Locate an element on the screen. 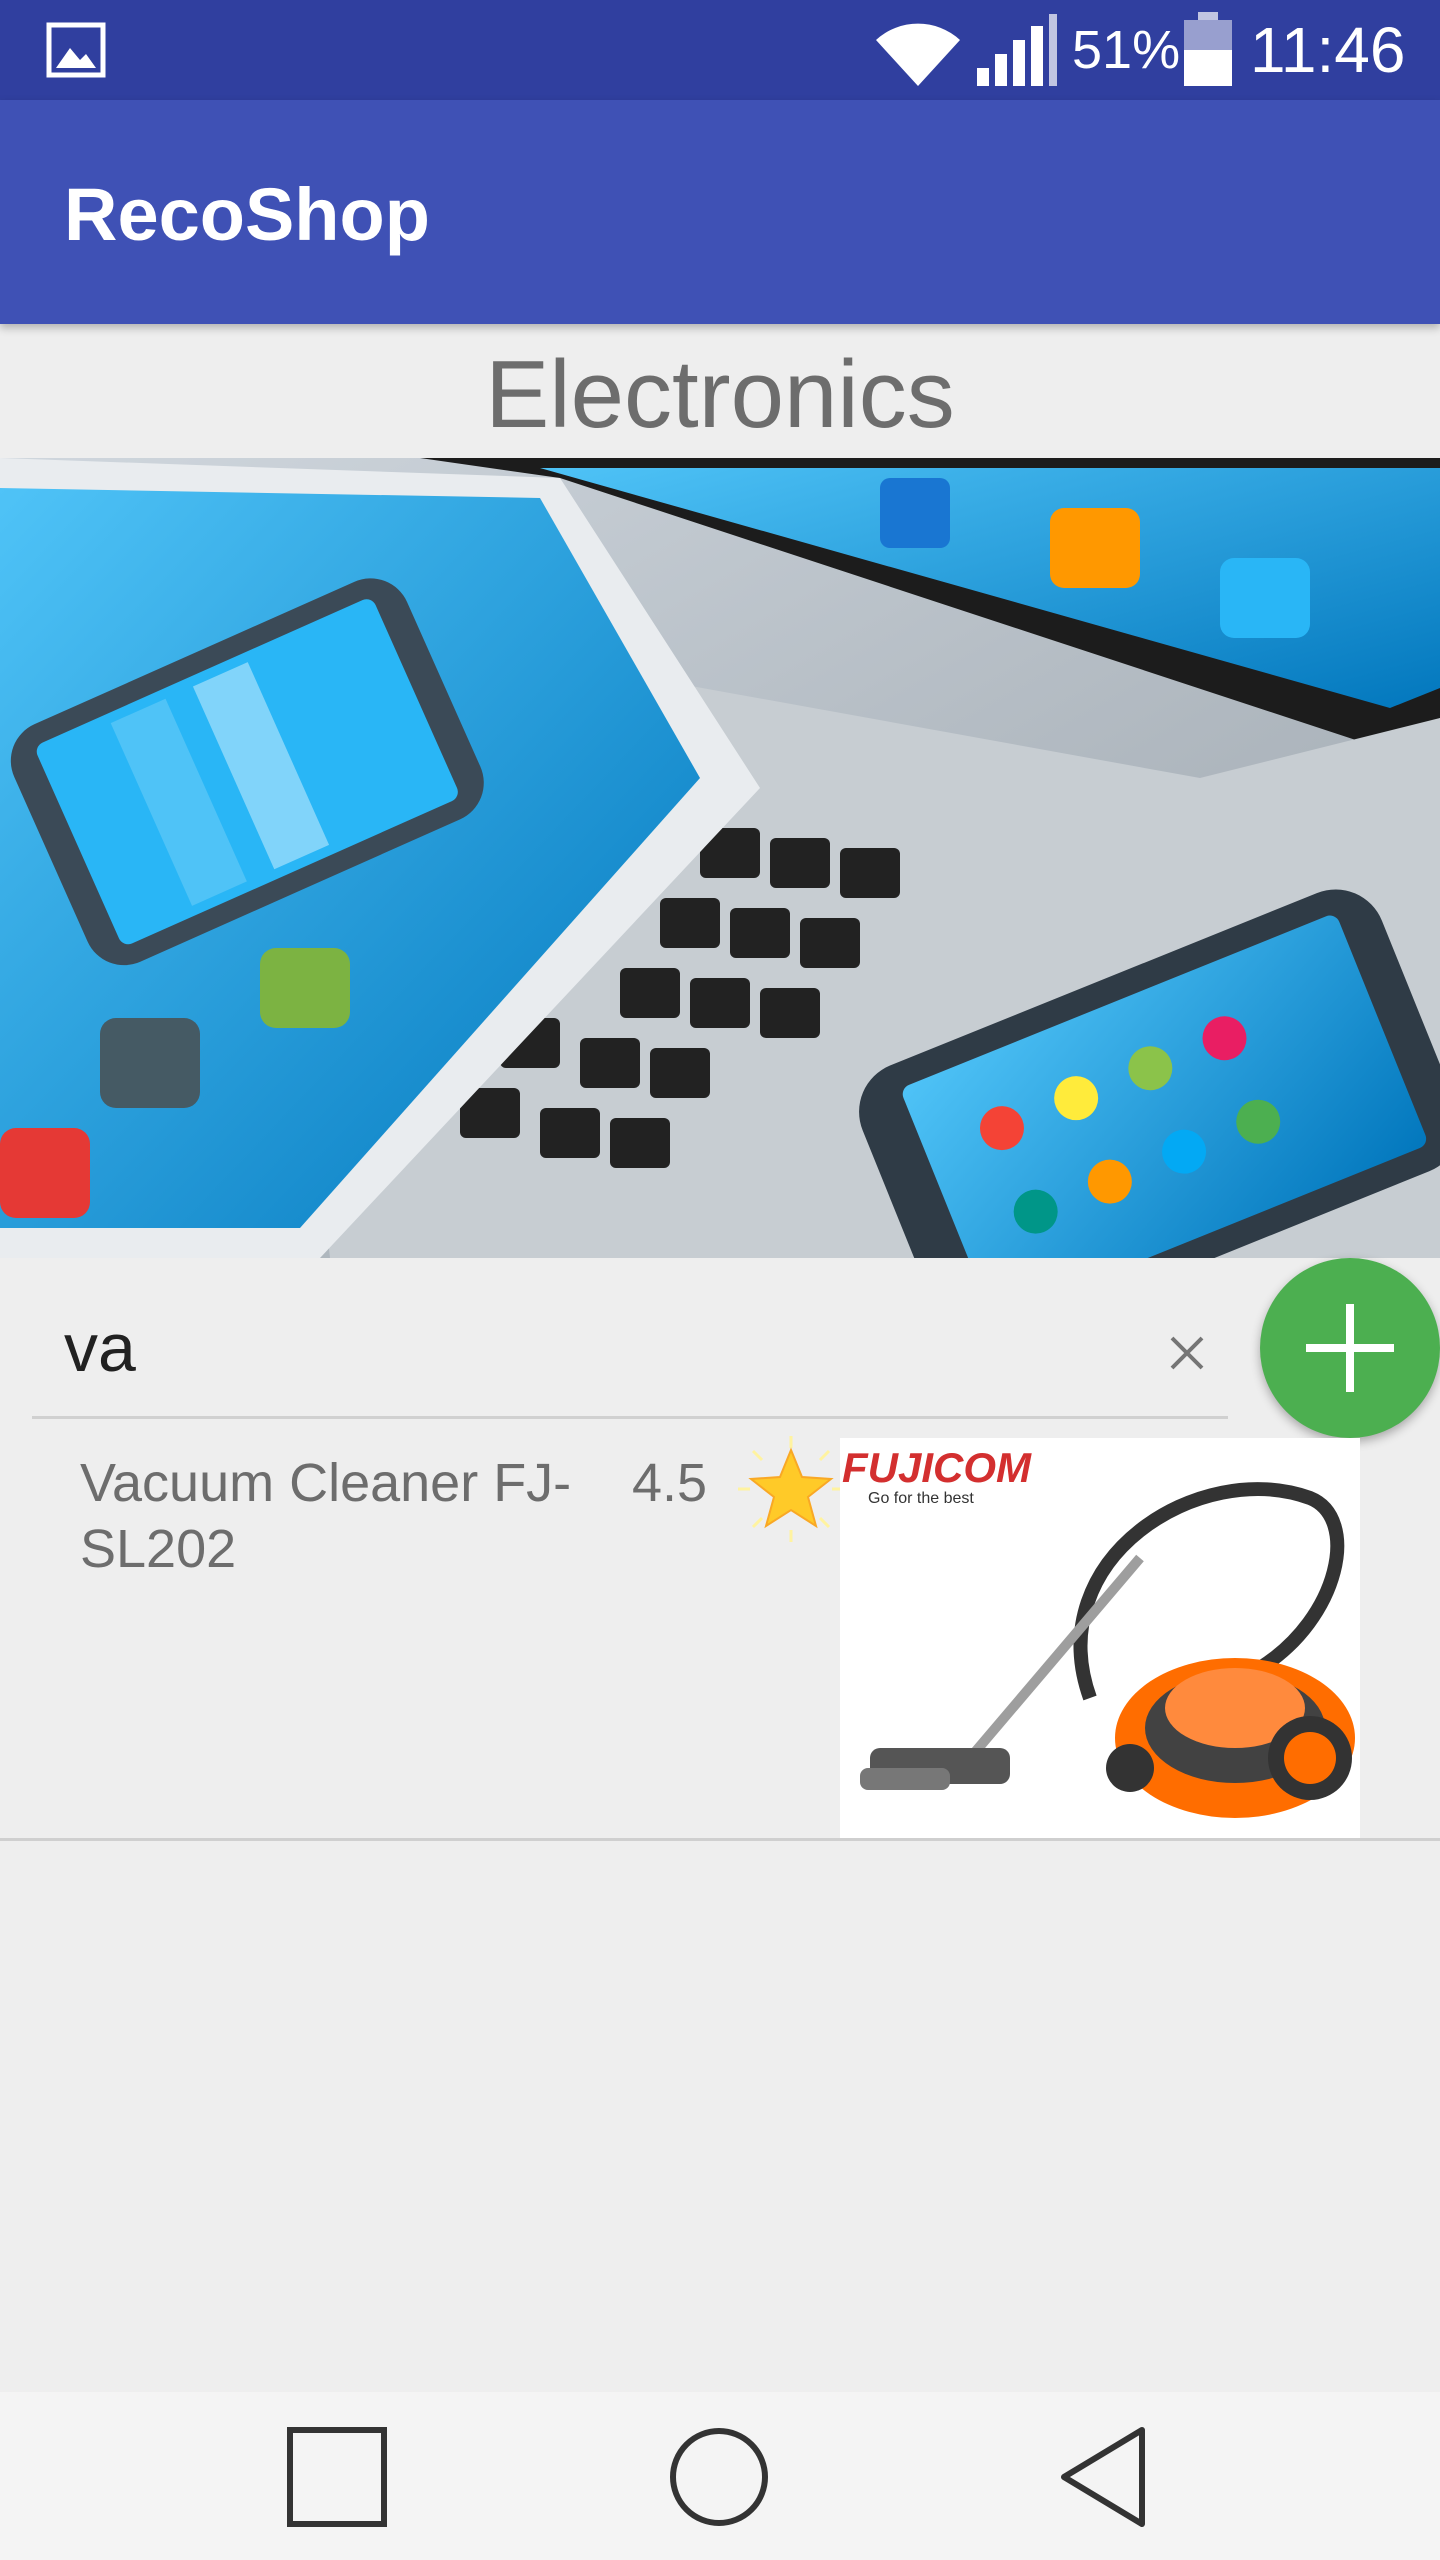 This screenshot has height=2560, width=1440. product-rating: 4.5 is located at coordinates (670, 1483).